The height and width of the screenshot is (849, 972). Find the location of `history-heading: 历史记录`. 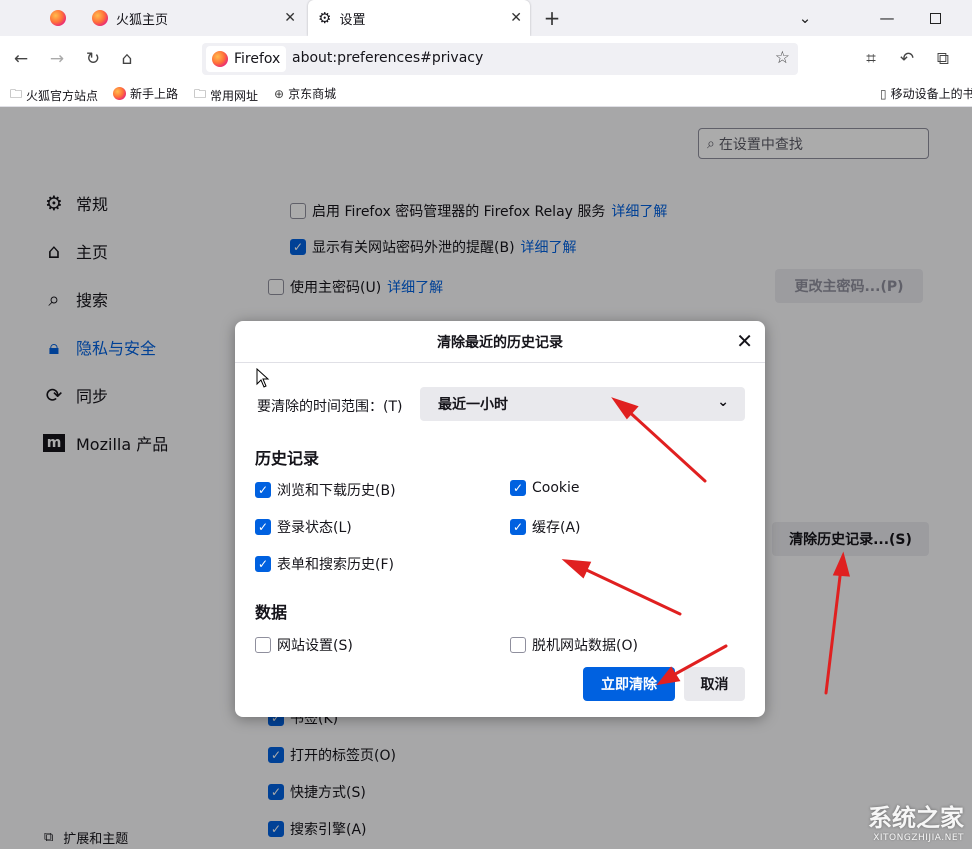

history-heading: 历史记录 is located at coordinates (287, 458).